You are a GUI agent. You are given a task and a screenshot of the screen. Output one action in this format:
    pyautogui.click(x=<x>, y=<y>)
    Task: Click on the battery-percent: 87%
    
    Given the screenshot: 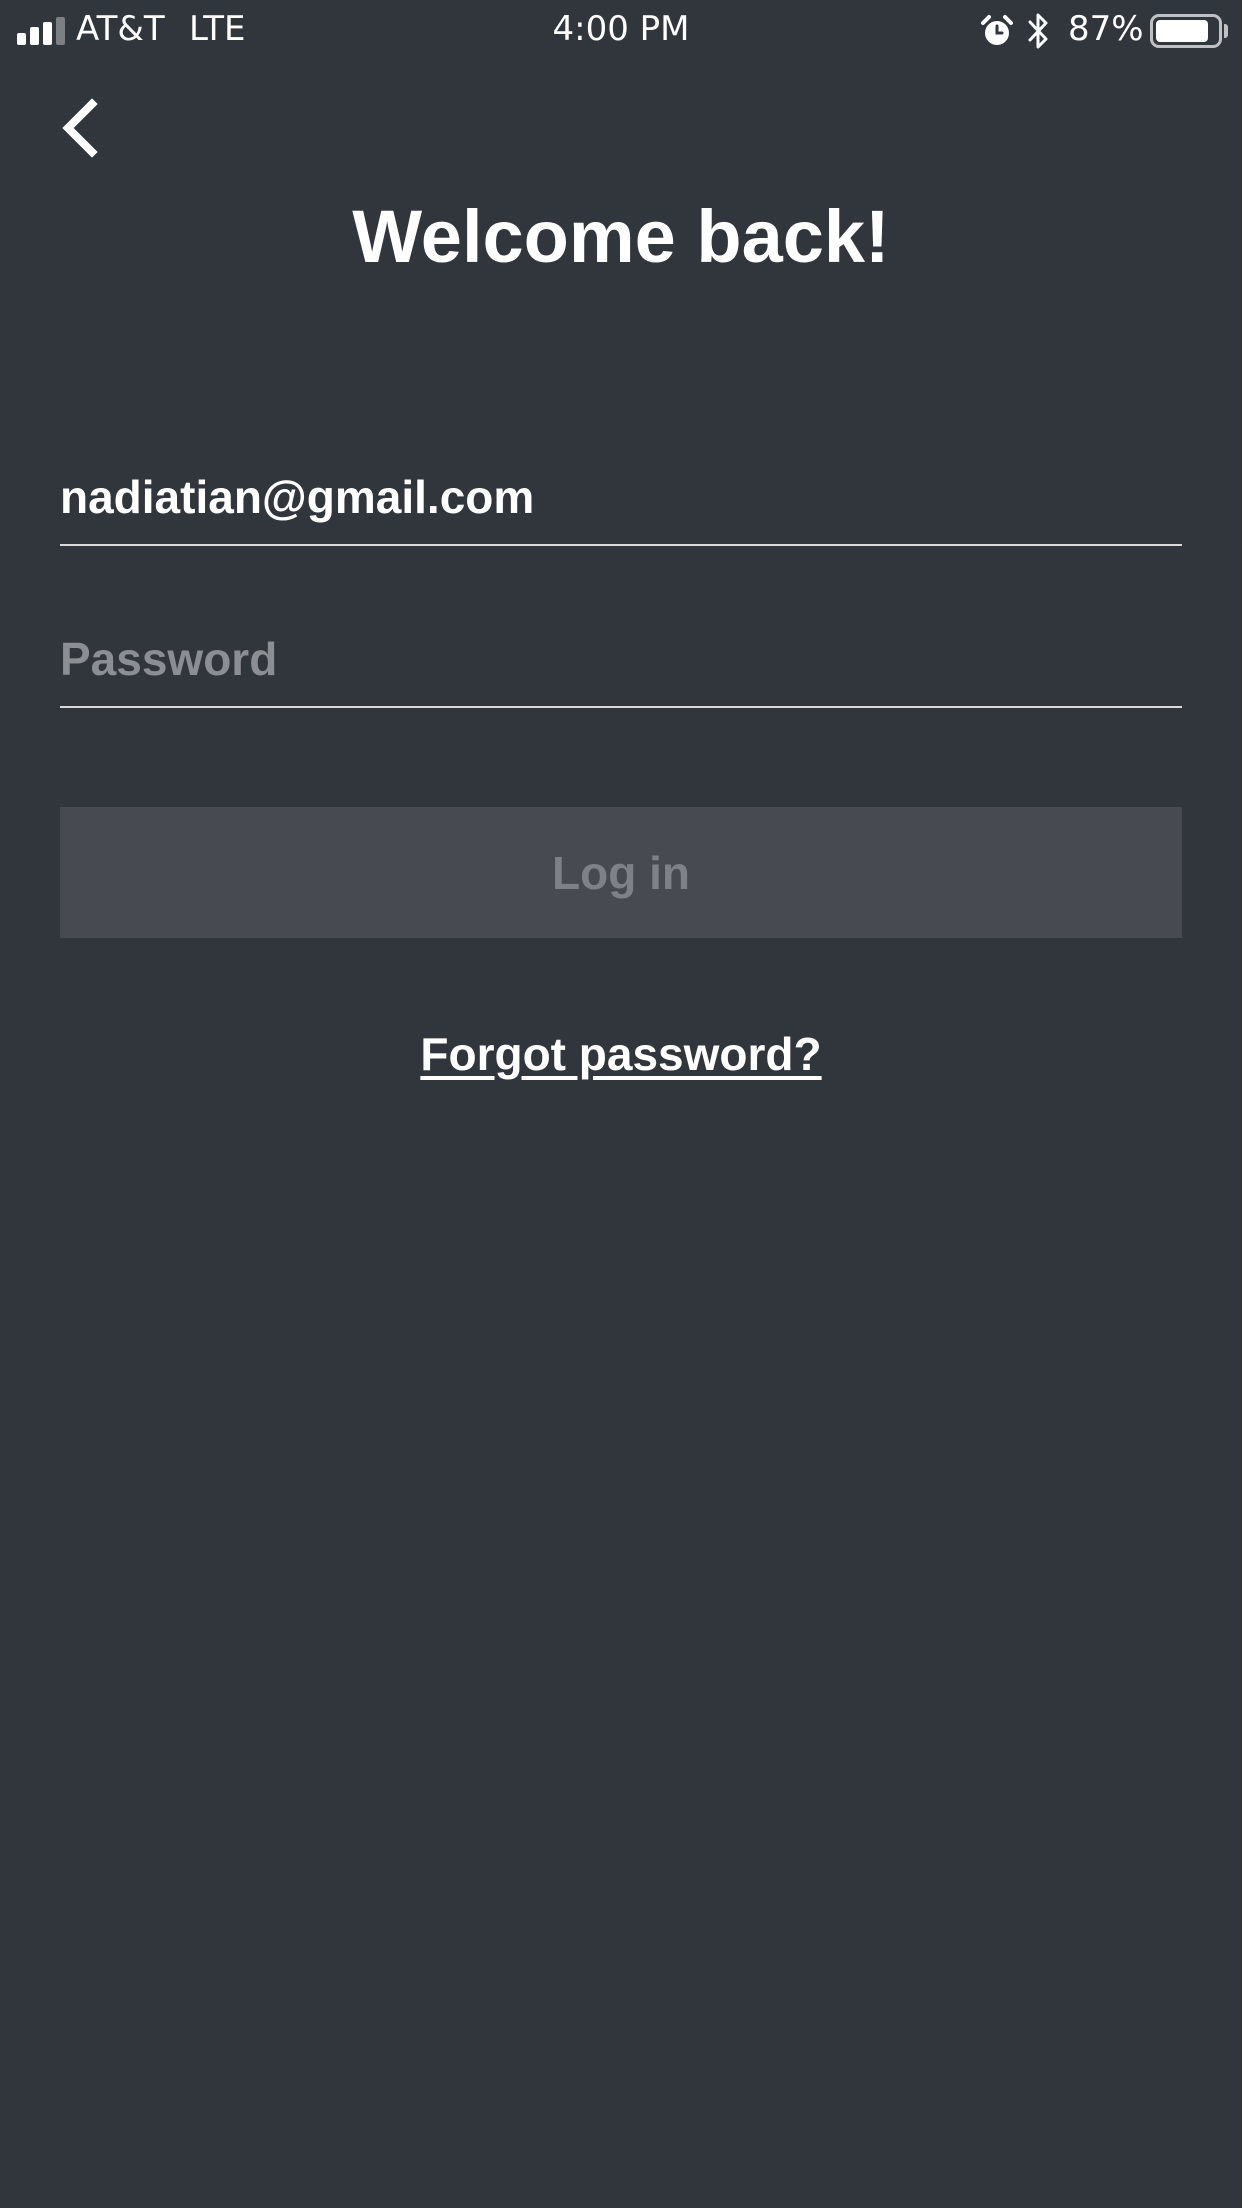 What is the action you would take?
    pyautogui.click(x=1106, y=29)
    